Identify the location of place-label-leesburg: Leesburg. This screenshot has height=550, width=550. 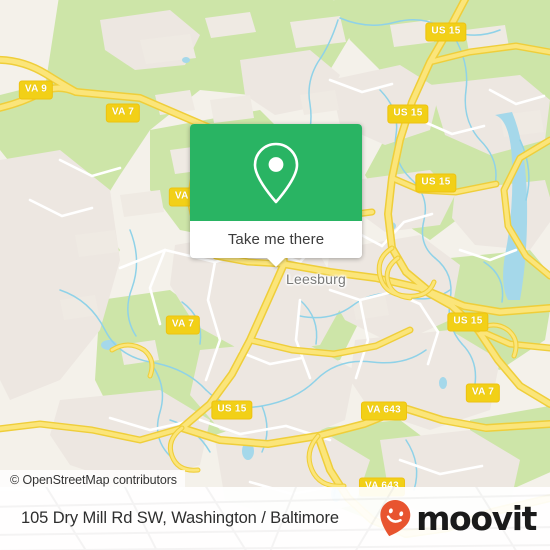
(316, 279).